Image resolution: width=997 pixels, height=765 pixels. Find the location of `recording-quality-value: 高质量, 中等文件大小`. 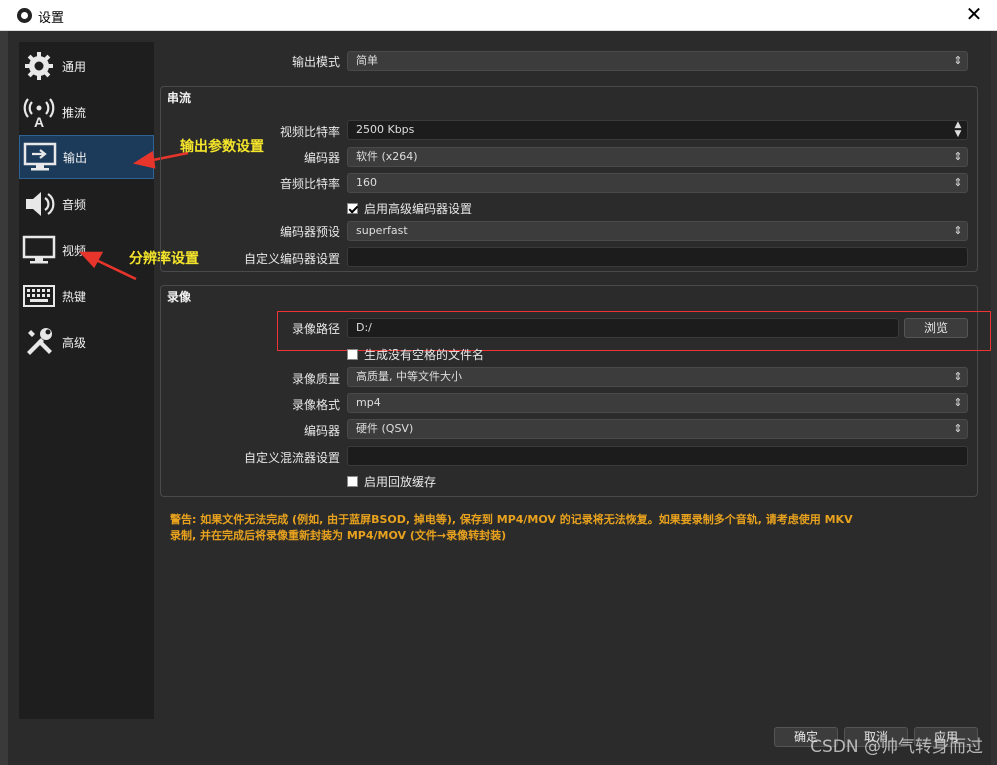

recording-quality-value: 高质量, 中等文件大小 is located at coordinates (409, 376).